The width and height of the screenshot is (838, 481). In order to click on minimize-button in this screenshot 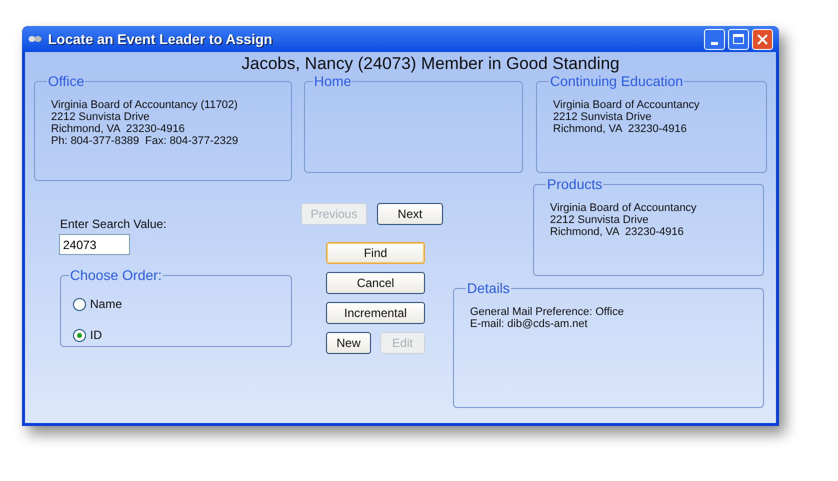, I will do `click(714, 39)`.